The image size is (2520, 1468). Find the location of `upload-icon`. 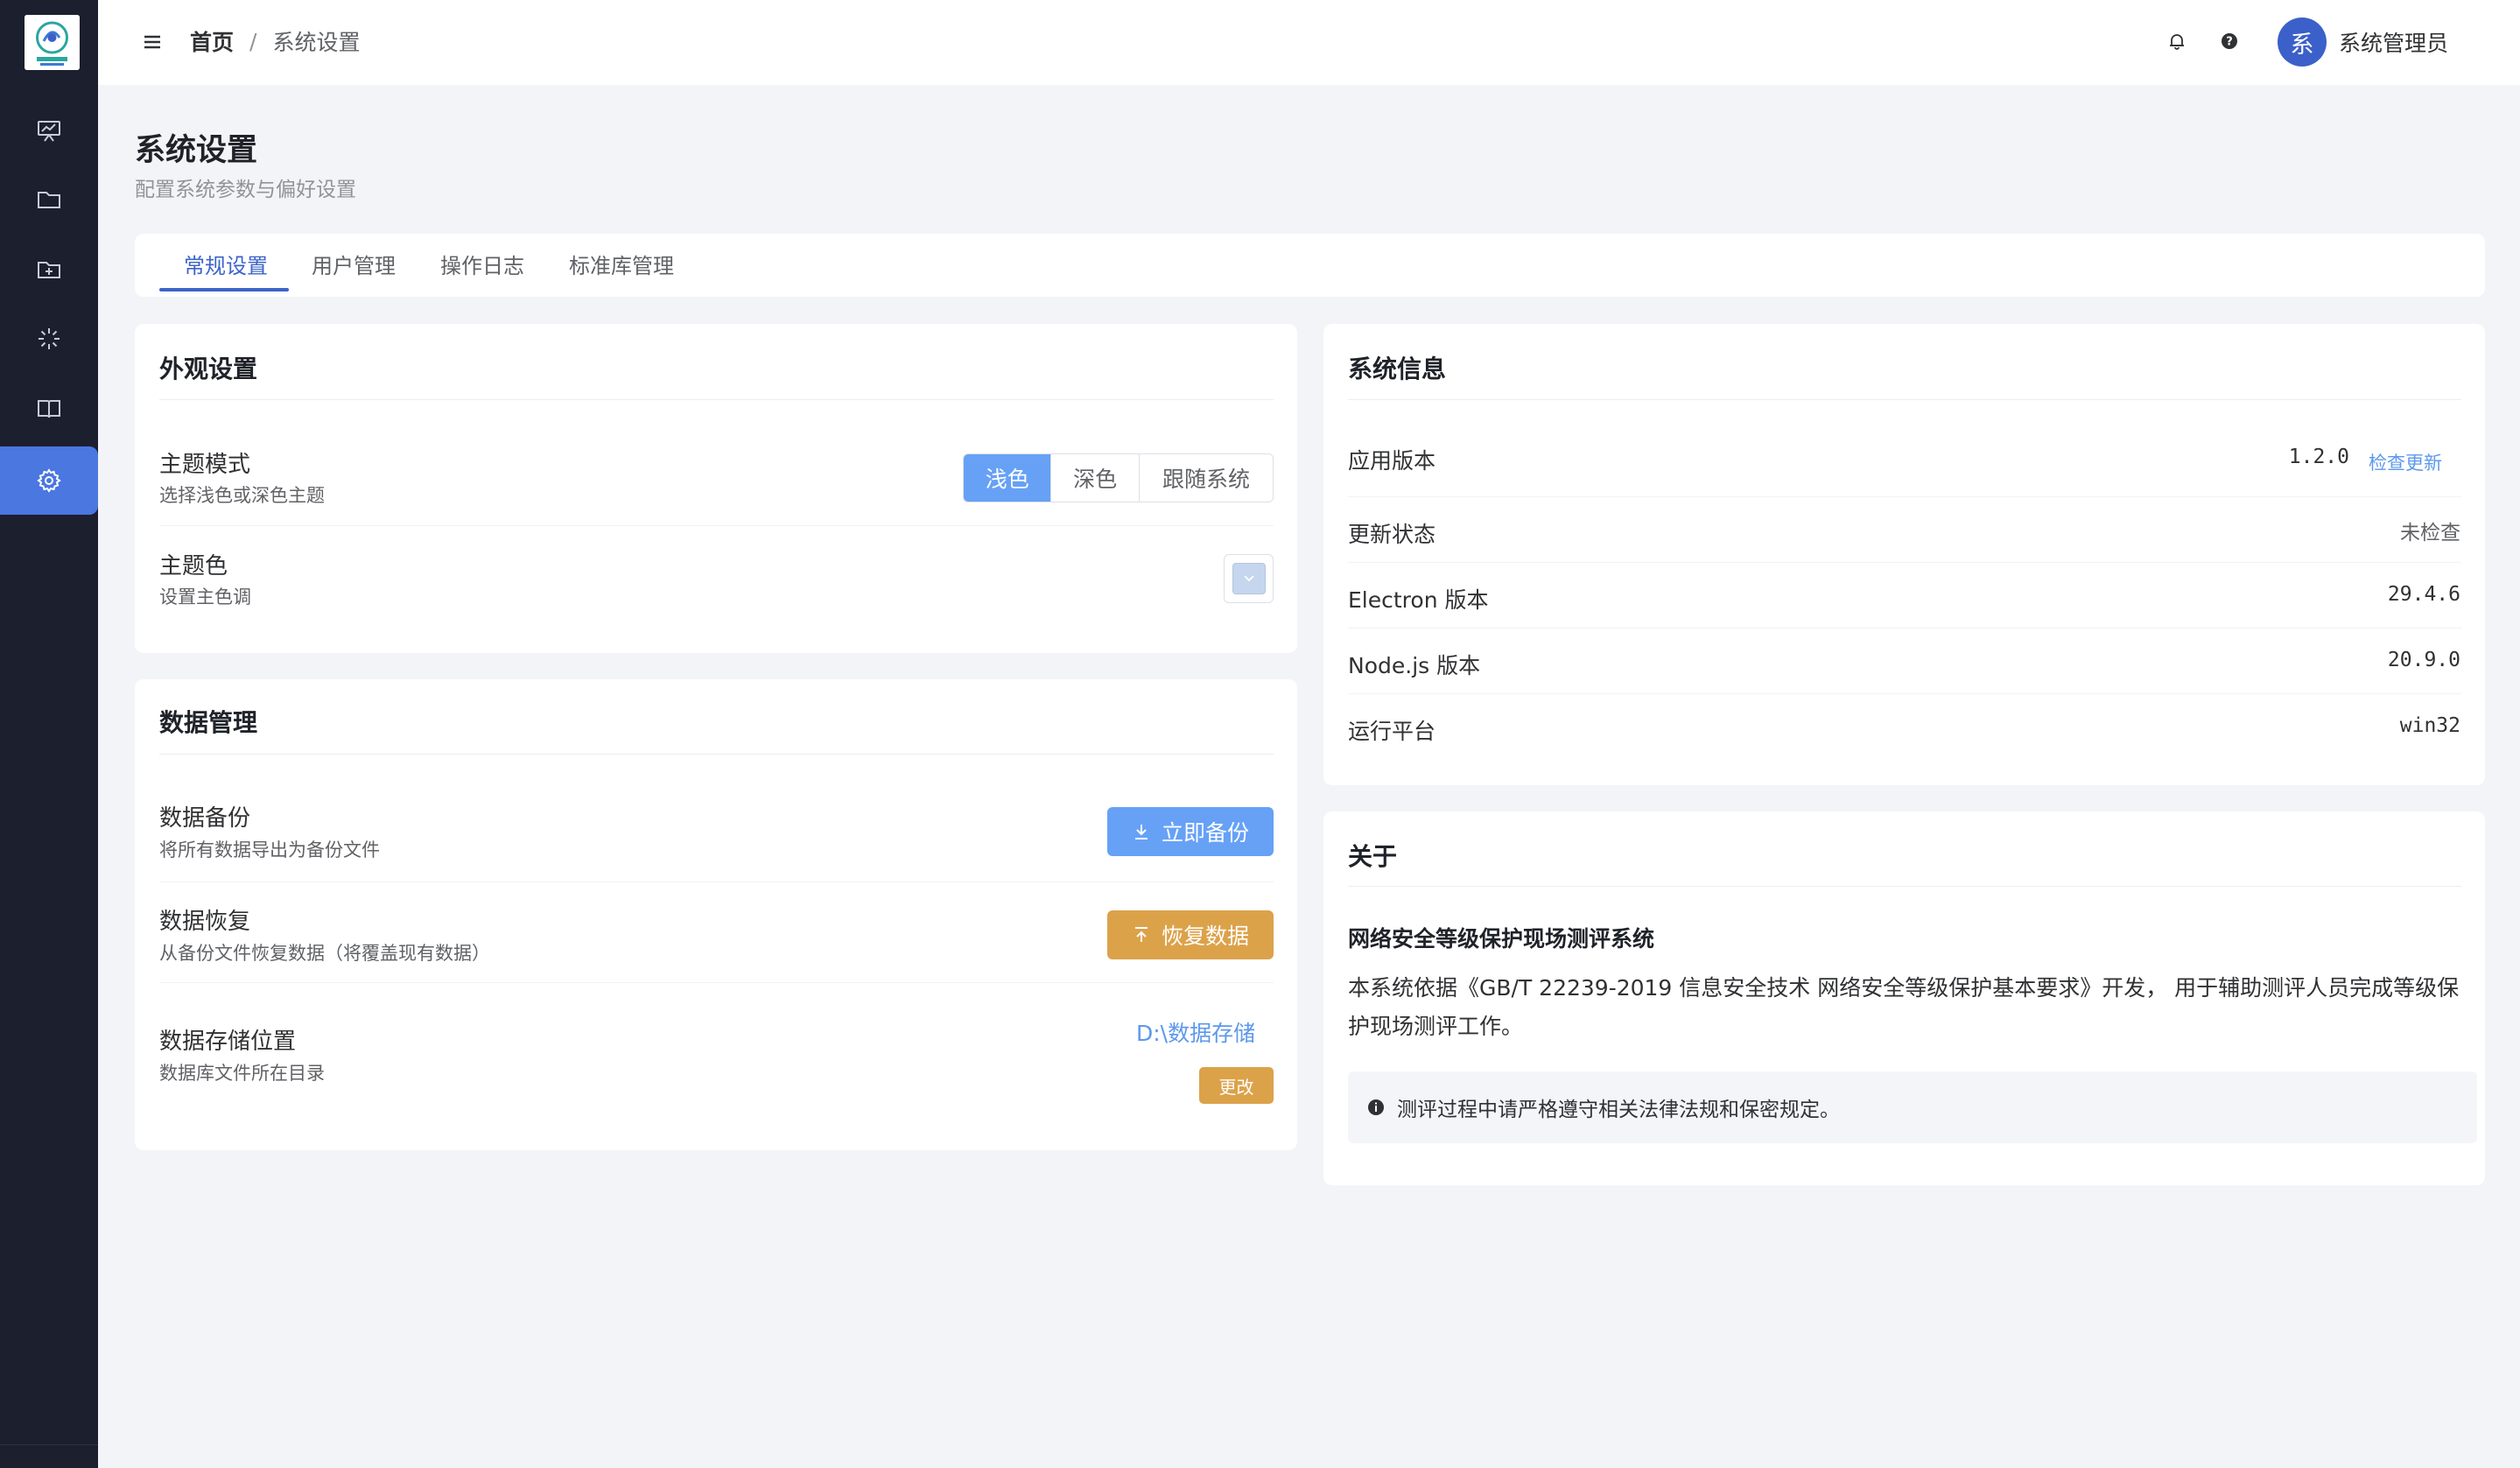

upload-icon is located at coordinates (1141, 934).